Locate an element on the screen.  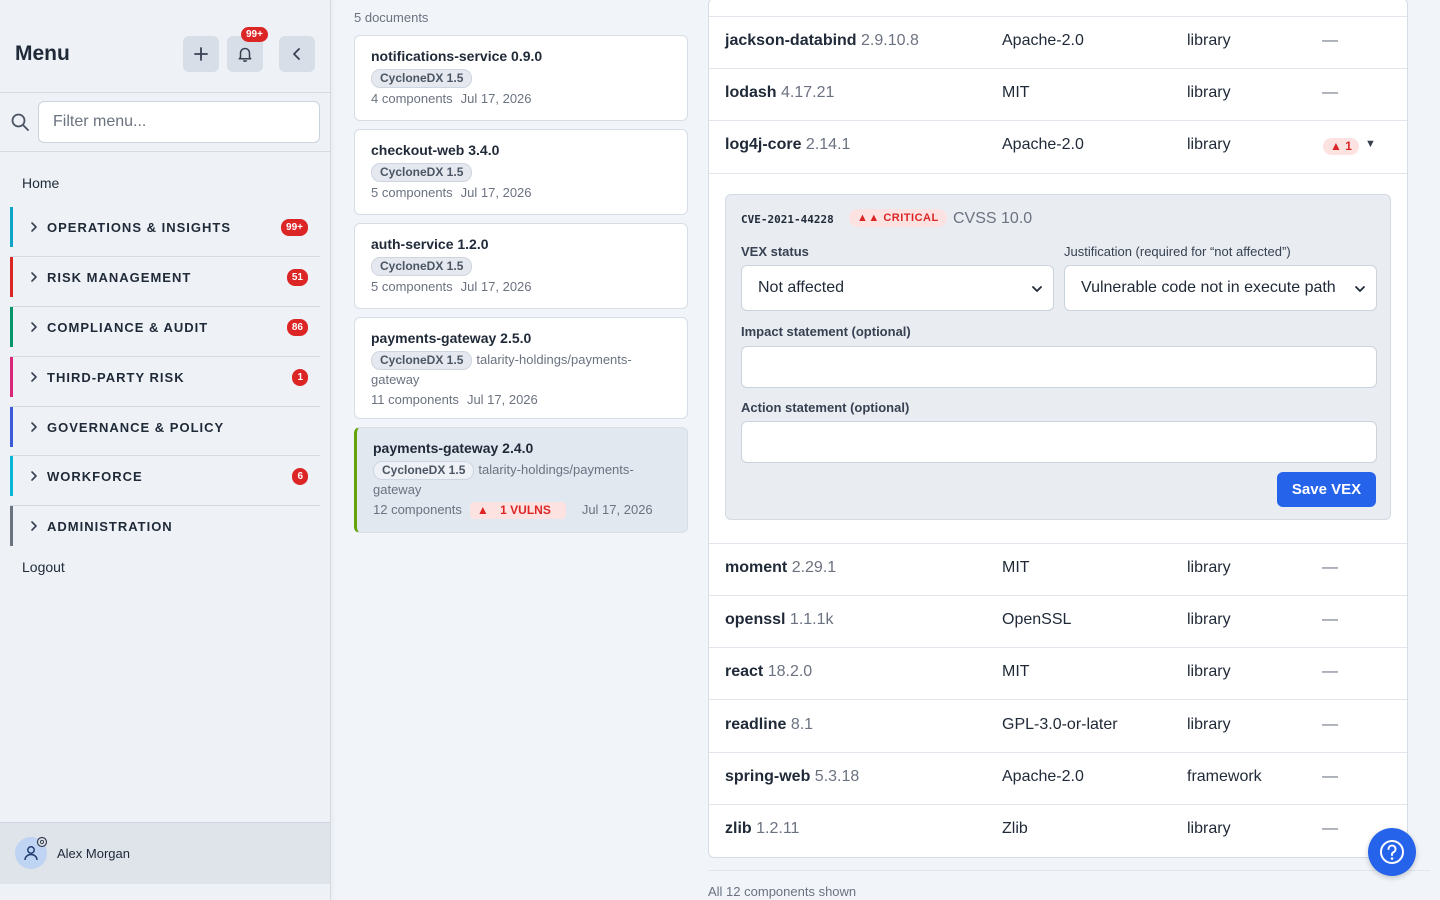
menu-search is located at coordinates (165, 122).